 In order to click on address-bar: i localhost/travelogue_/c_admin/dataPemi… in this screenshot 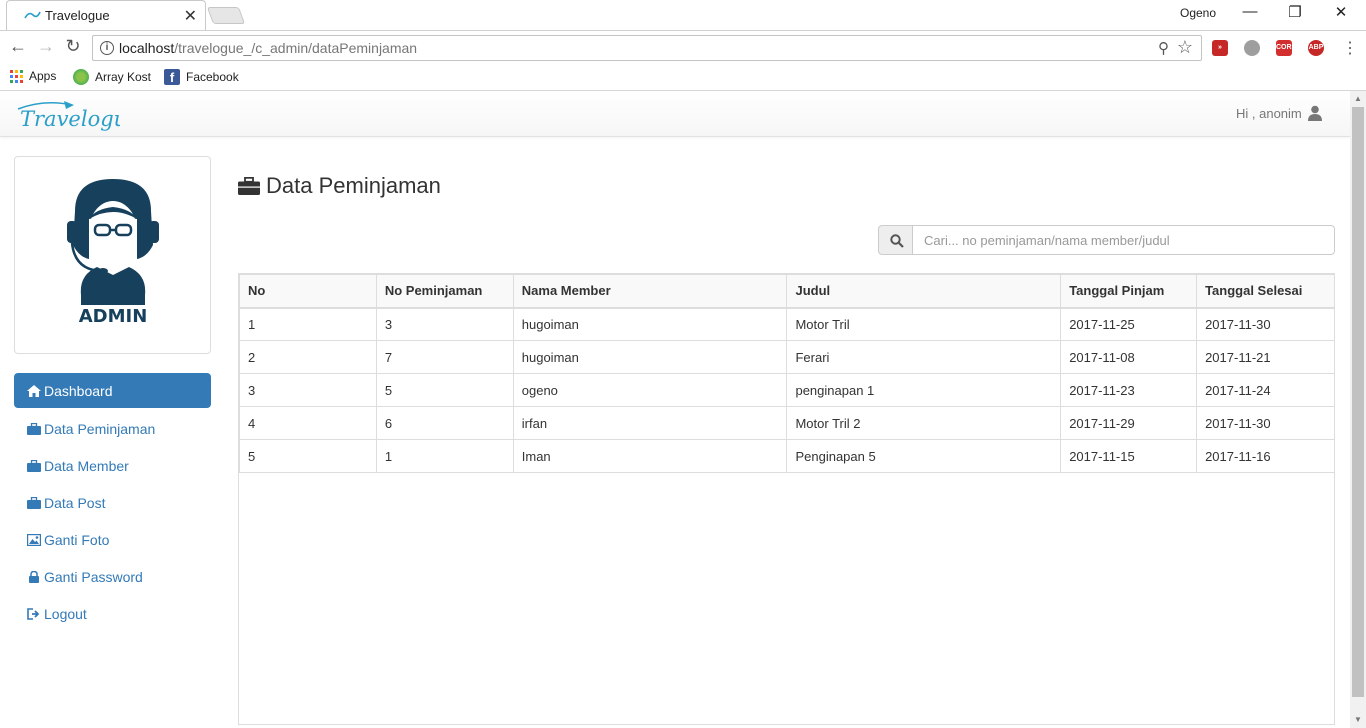, I will do `click(647, 48)`.